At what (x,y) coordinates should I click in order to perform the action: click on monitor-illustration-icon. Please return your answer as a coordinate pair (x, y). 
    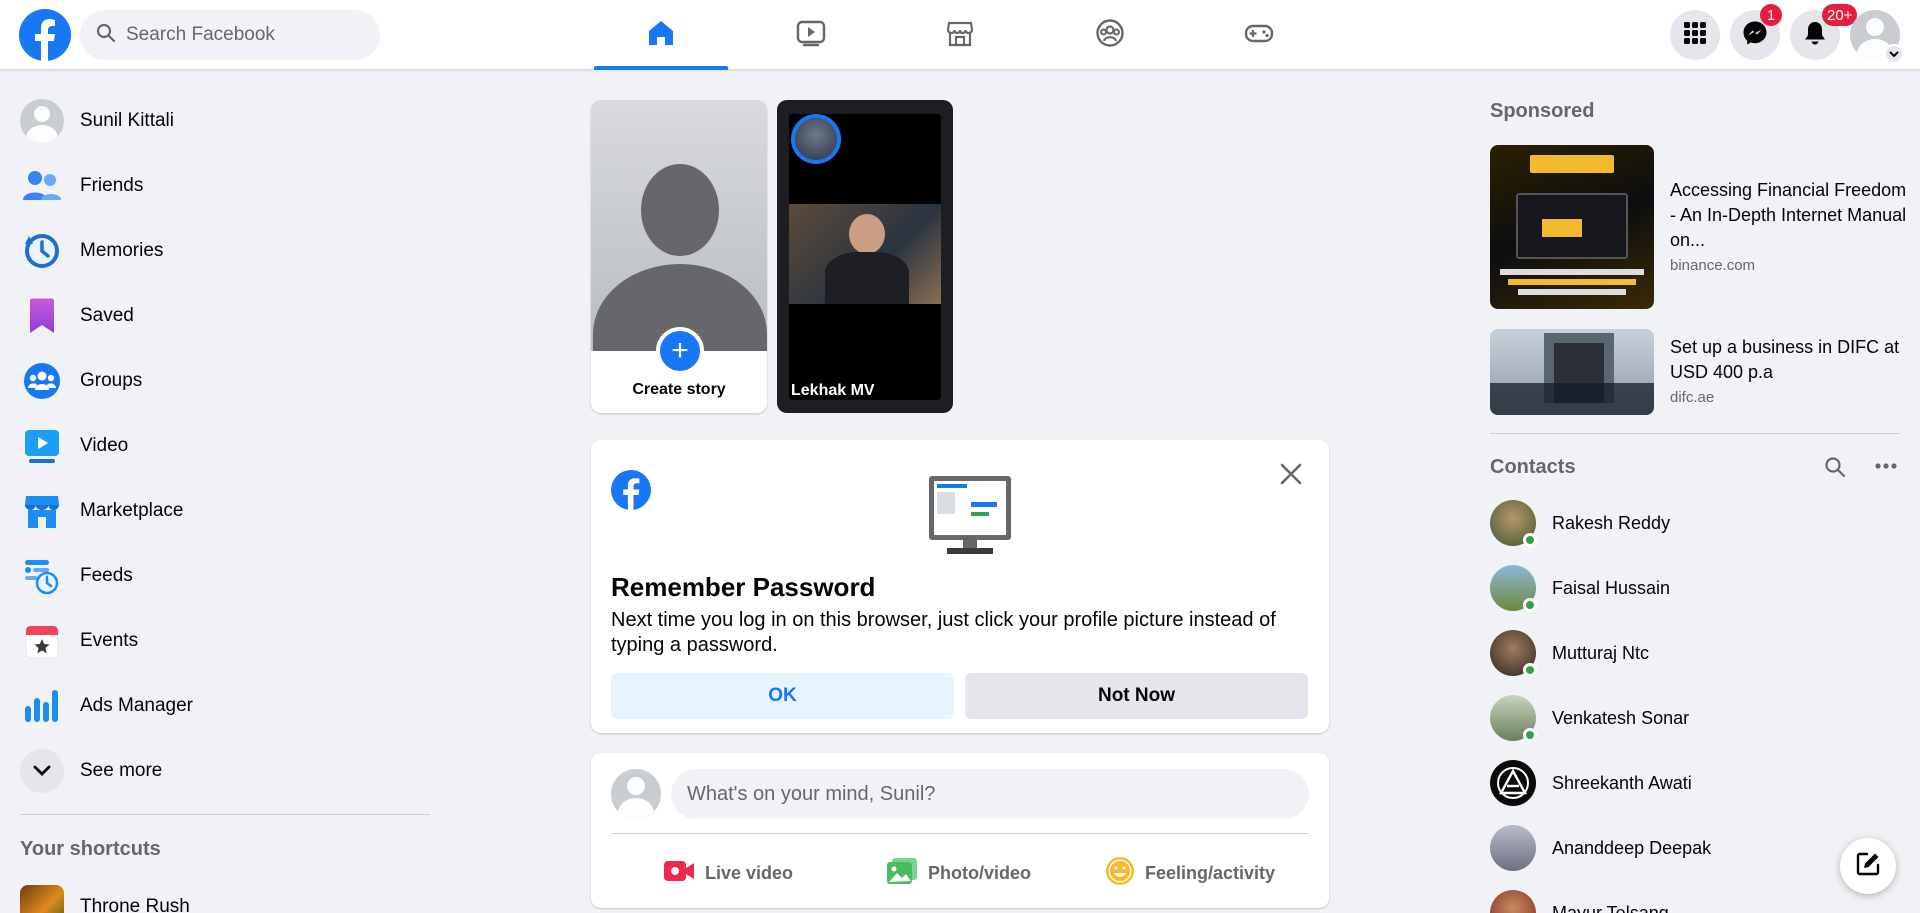
    Looking at the image, I should click on (970, 518).